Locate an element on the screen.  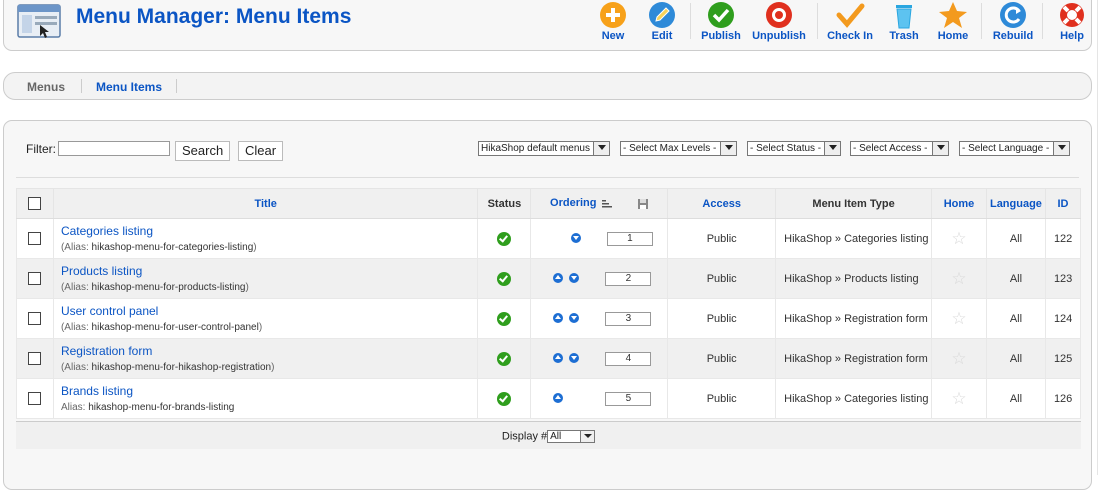
ordering-cell: 3 is located at coordinates (599, 318).